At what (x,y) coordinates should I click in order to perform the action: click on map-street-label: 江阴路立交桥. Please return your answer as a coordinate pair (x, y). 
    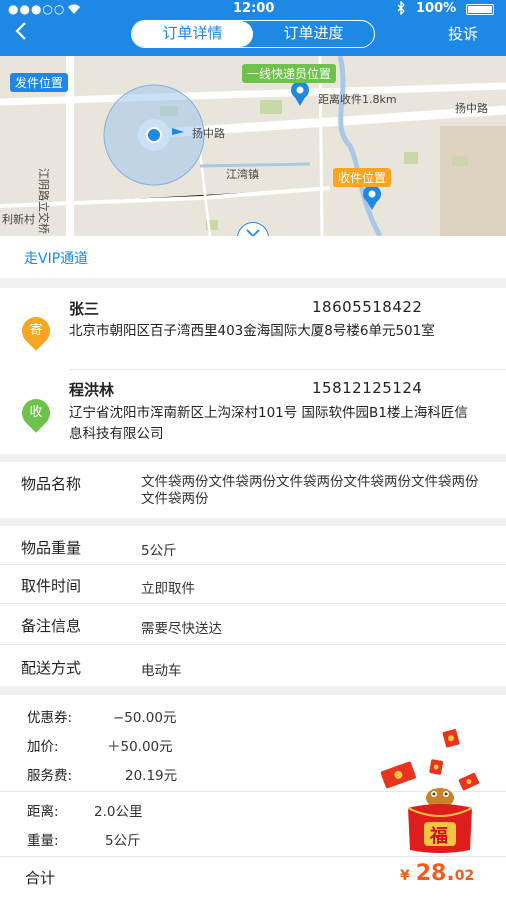
    Looking at the image, I should click on (43, 201).